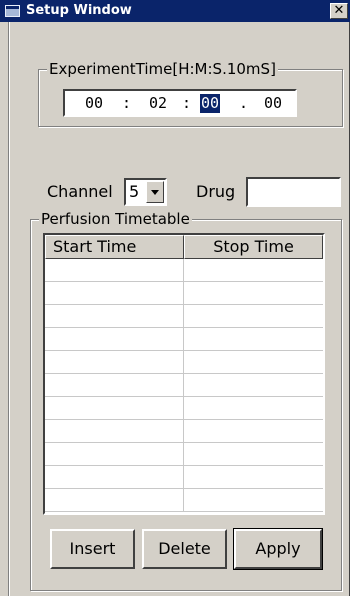  Describe the element at coordinates (253, 247) in the screenshot. I see `column-header-stop-time: Stop Time` at that location.